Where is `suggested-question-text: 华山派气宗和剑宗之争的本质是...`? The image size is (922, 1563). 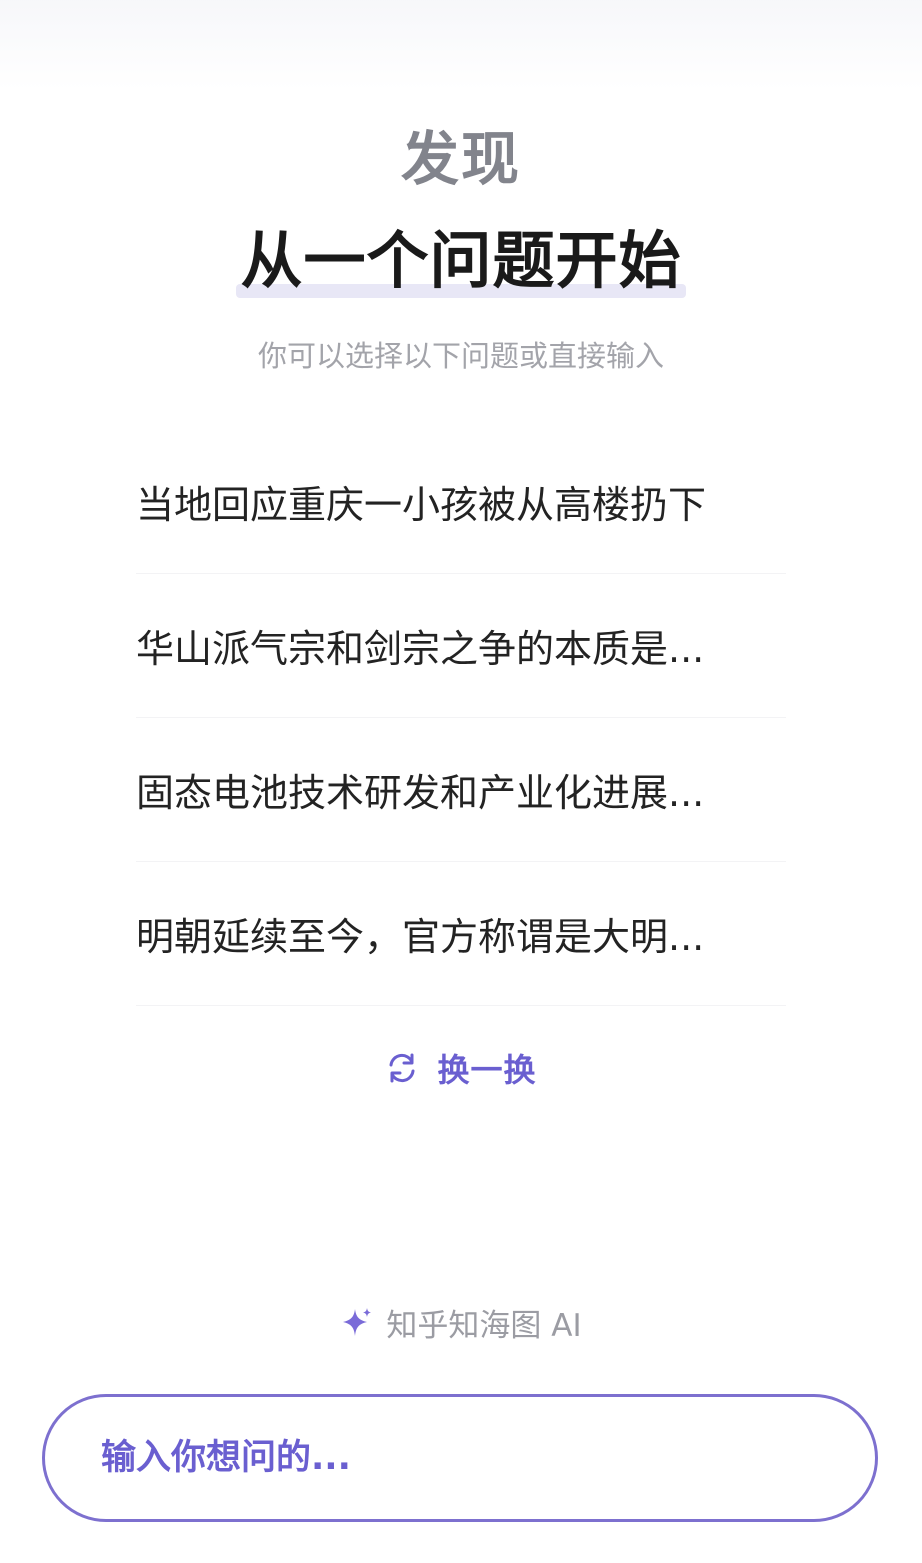 suggested-question-text: 华山派气宗和剑宗之争的本质是... is located at coordinates (420, 649).